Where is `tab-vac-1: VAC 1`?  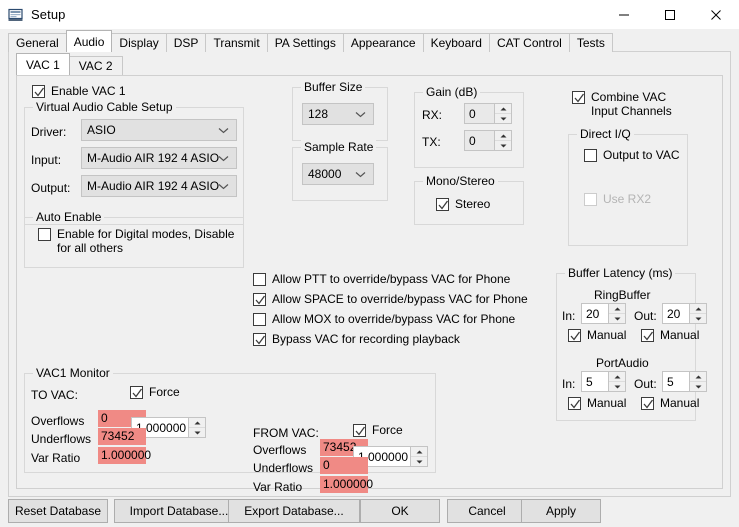 tab-vac-1: VAC 1 is located at coordinates (43, 64).